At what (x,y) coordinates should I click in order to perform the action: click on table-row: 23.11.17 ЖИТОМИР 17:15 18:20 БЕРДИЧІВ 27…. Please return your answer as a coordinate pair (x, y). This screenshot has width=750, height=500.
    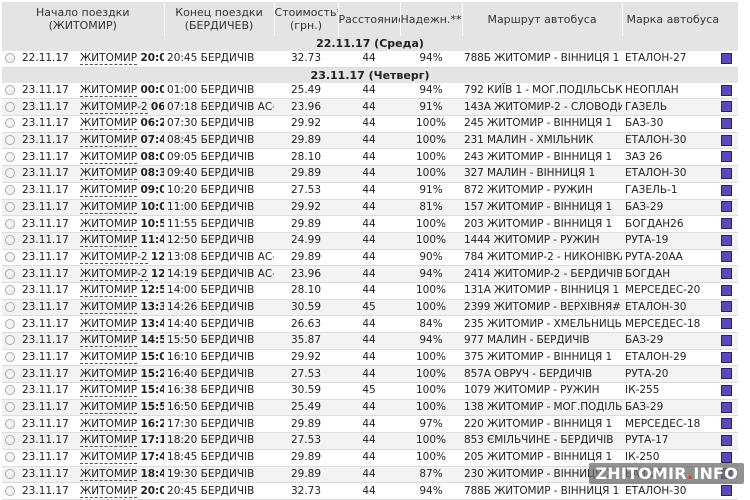
    Looking at the image, I should click on (370, 441).